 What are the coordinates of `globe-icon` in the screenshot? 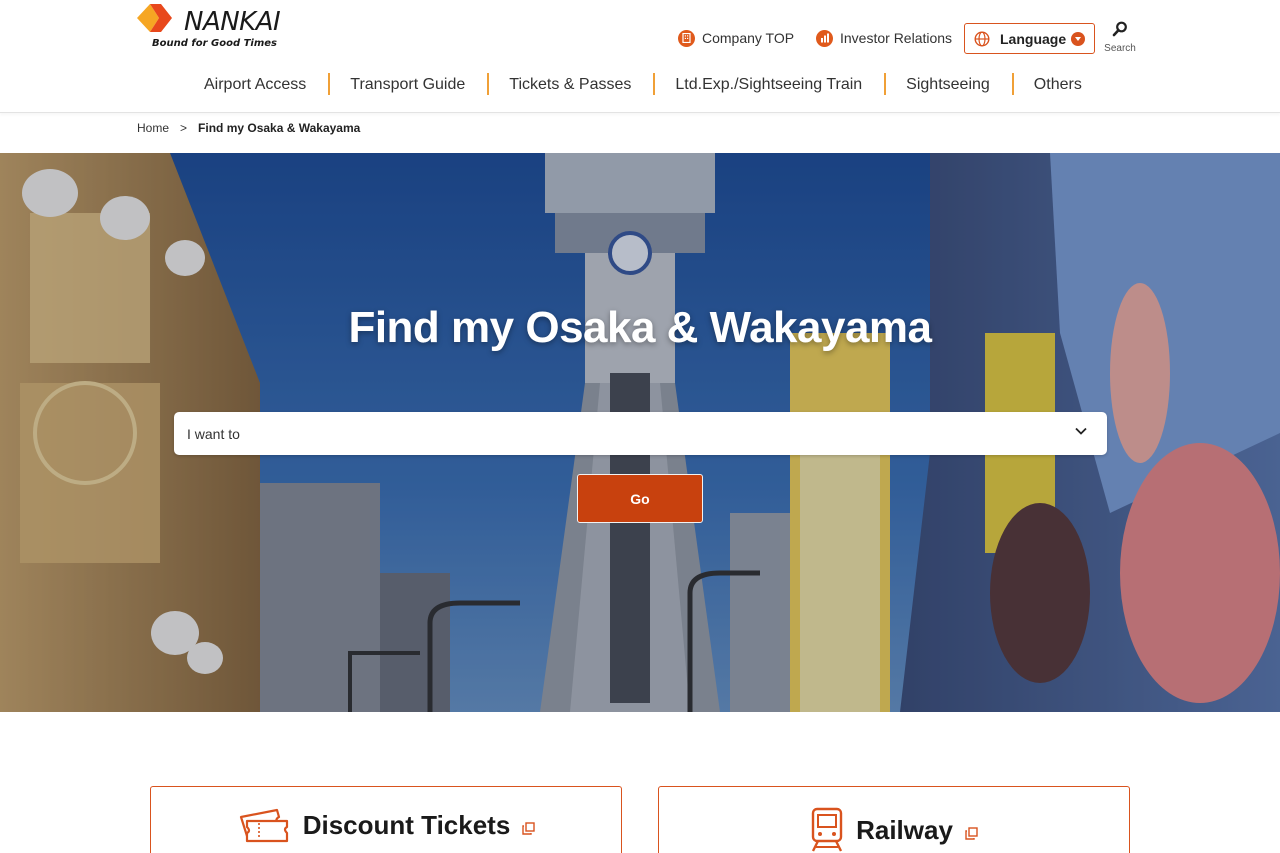 It's located at (982, 38).